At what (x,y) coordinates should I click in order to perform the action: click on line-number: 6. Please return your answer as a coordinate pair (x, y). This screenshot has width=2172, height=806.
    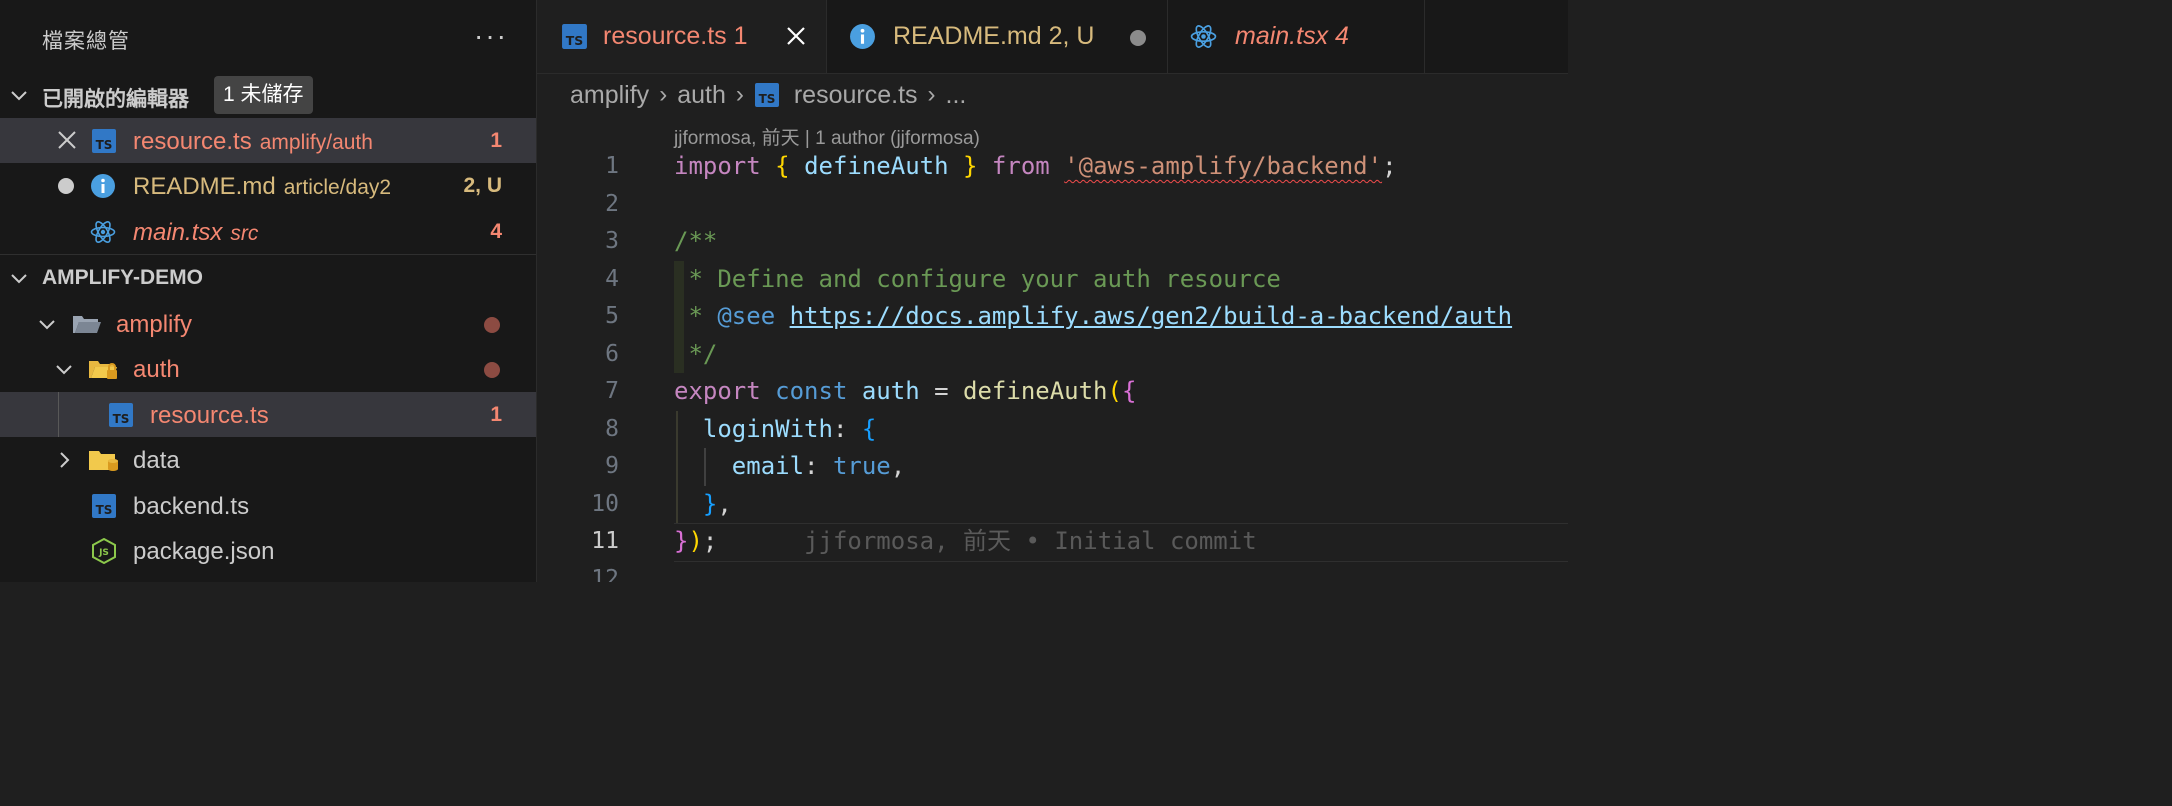
    Looking at the image, I should click on (612, 353).